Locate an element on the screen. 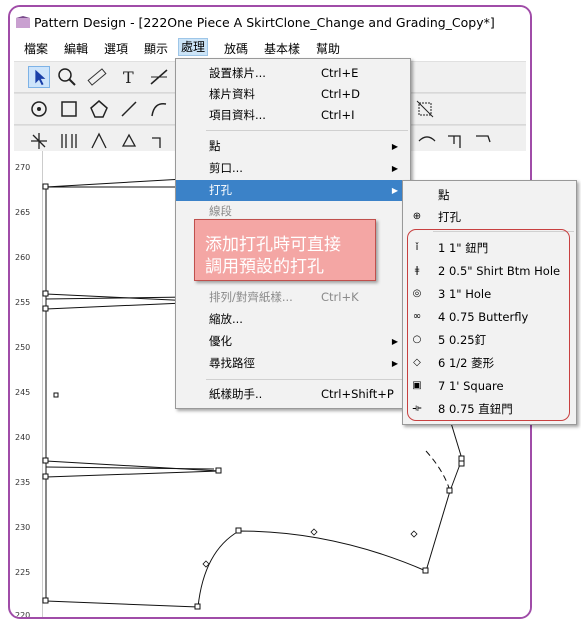 This screenshot has width=581, height=626. menu-item-optimize: 優化 ▶ is located at coordinates (293, 341).